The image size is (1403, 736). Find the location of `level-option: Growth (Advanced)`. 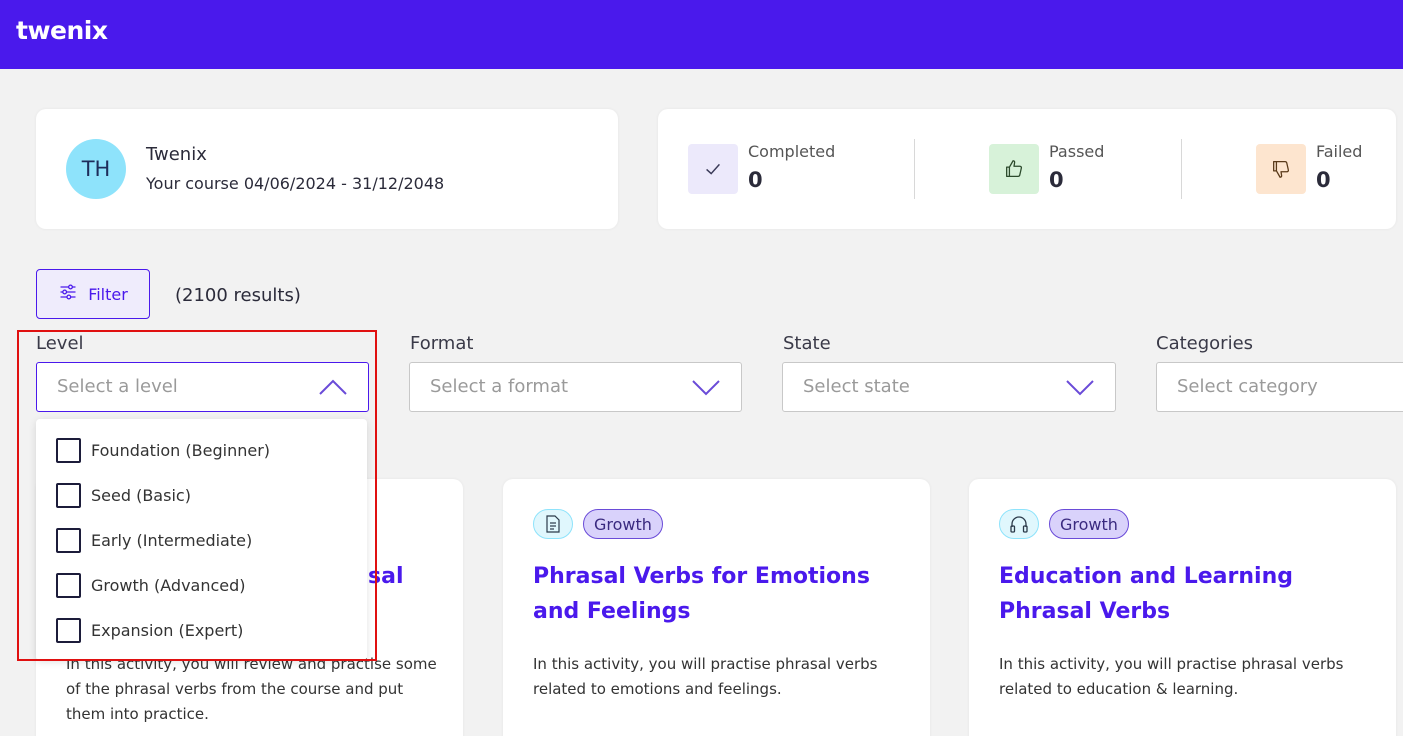

level-option: Growth (Advanced) is located at coordinates (151, 585).